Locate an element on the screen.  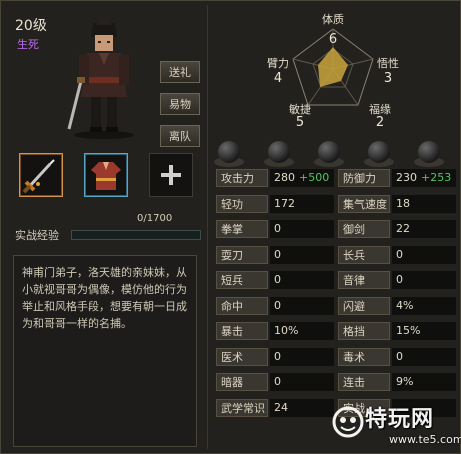
stat-row: 短兵 0 is located at coordinates (275, 280).